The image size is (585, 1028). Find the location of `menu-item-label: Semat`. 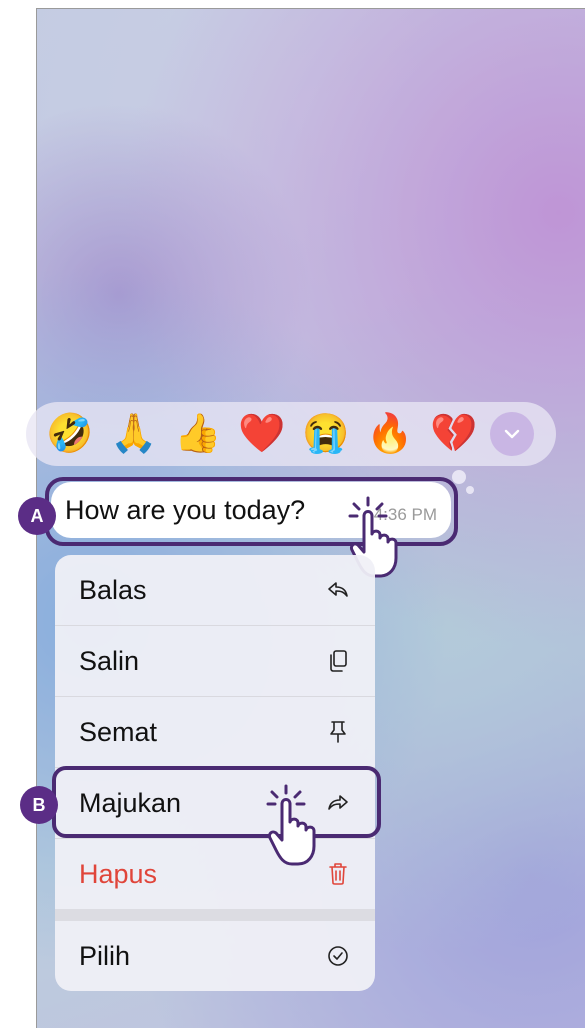

menu-item-label: Semat is located at coordinates (118, 731).